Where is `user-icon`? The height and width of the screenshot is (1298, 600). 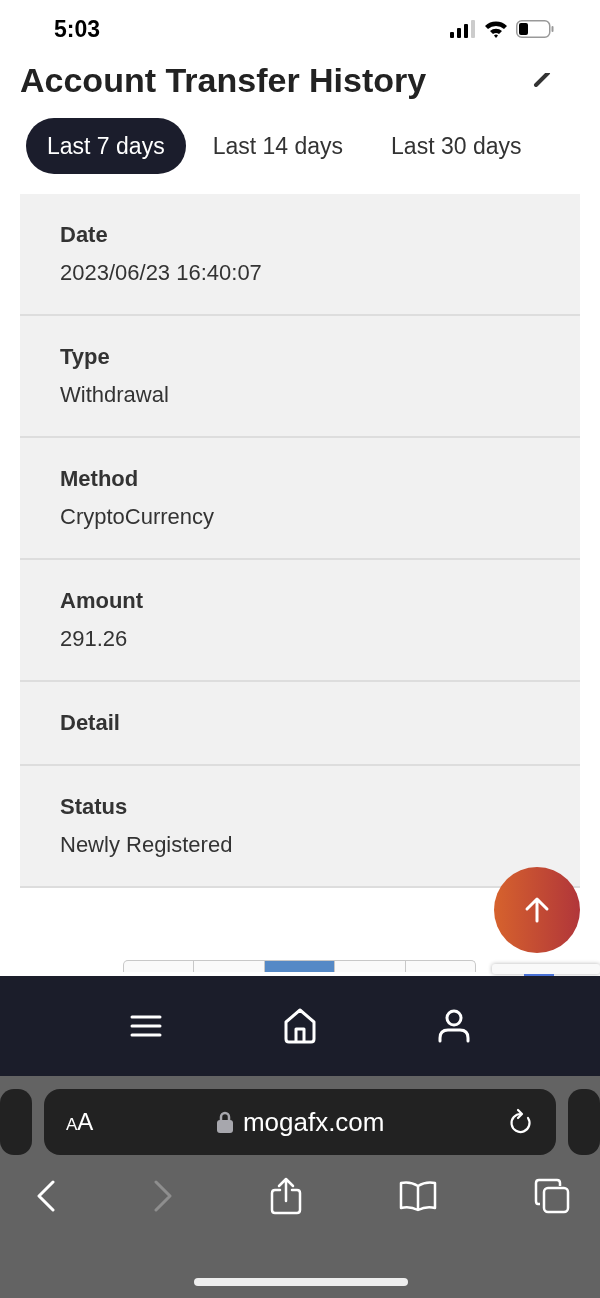
user-icon is located at coordinates (453, 1026).